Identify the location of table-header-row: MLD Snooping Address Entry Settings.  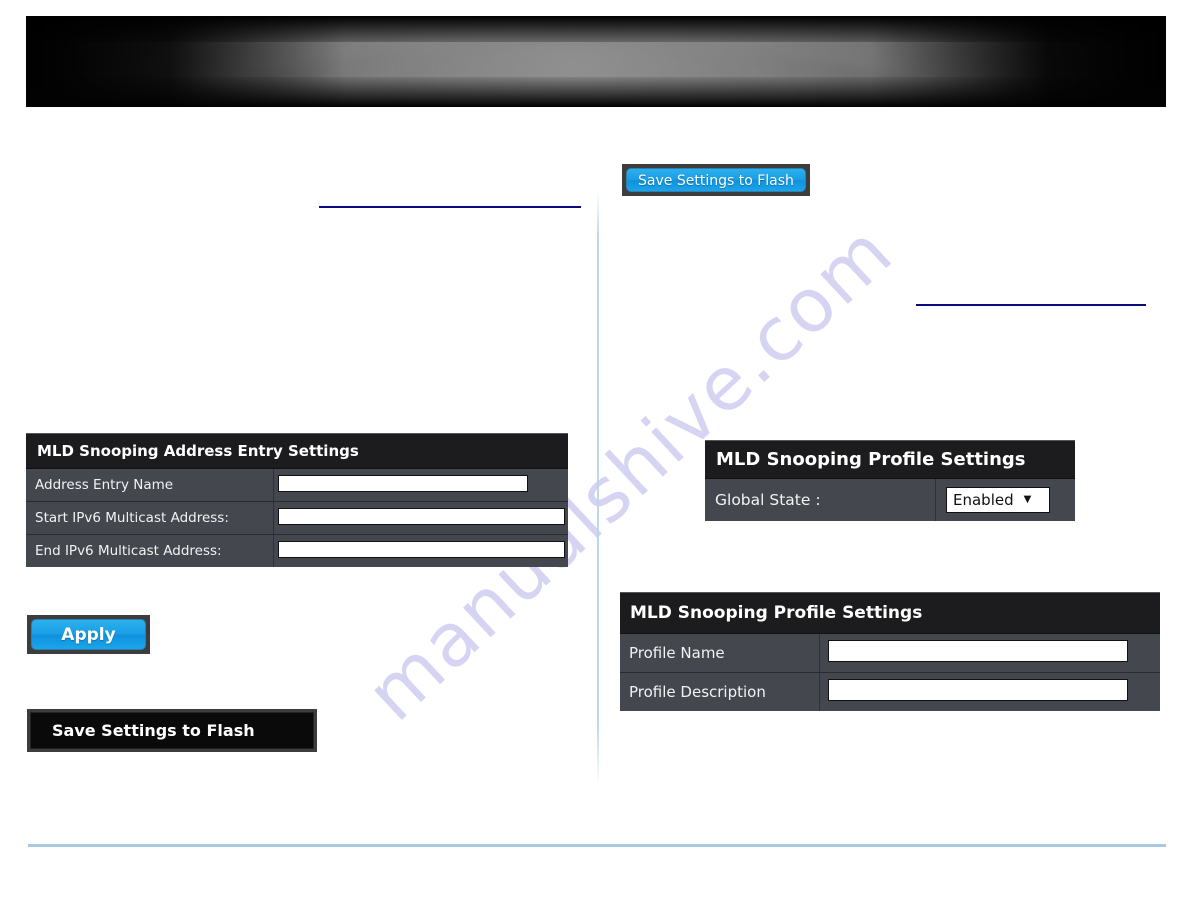
(297, 451).